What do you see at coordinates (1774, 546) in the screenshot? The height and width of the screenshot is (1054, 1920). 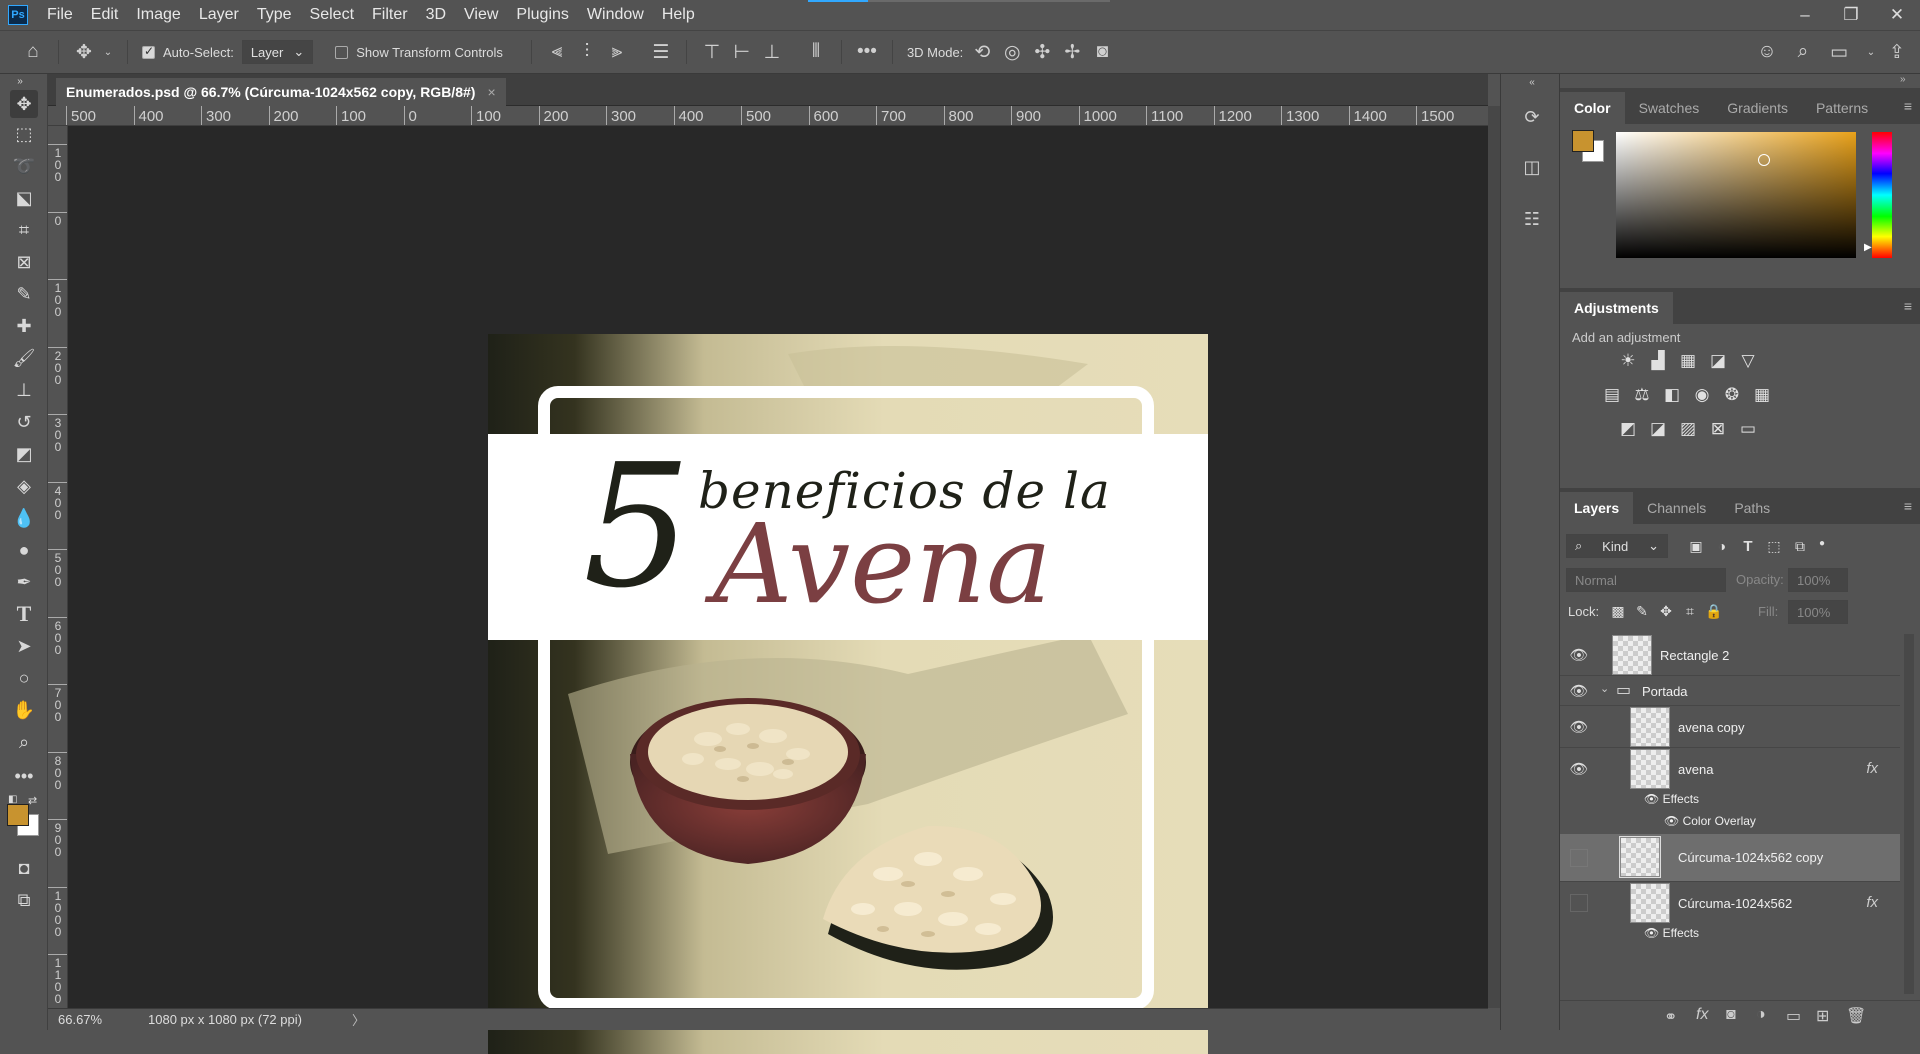 I see `filter-shape-icon: ⬚` at bounding box center [1774, 546].